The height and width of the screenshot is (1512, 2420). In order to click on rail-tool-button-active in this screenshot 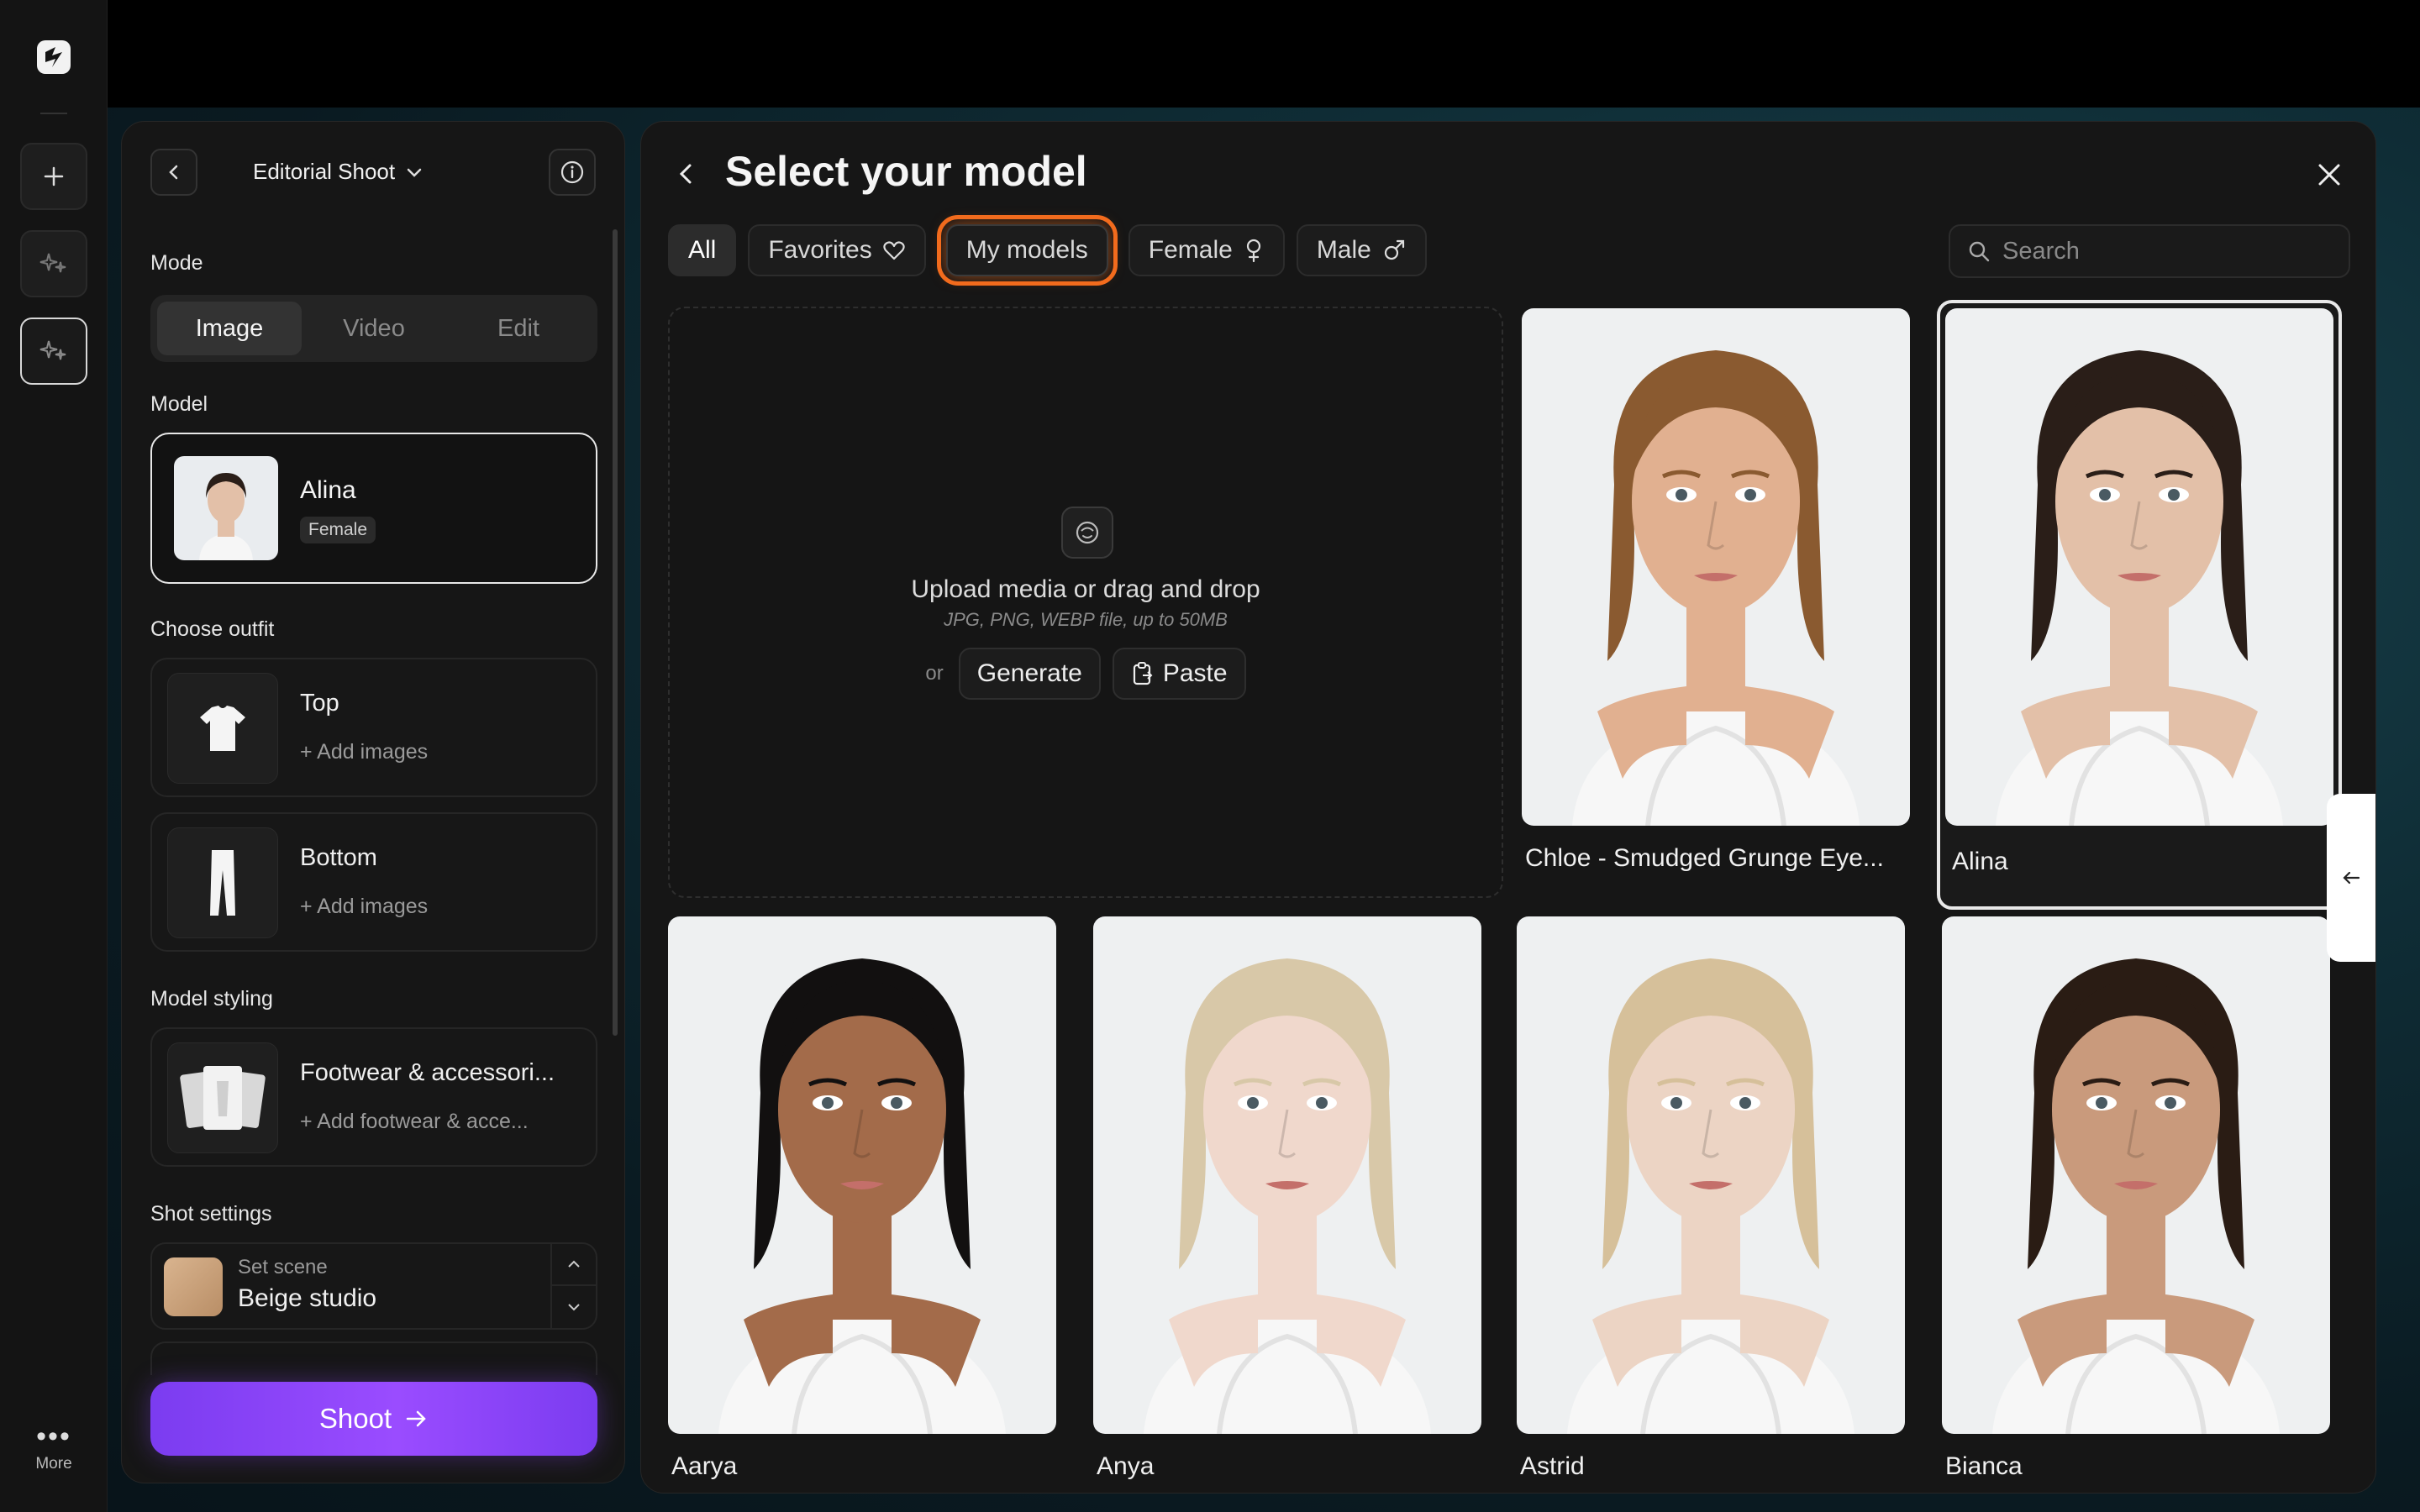, I will do `click(53, 351)`.